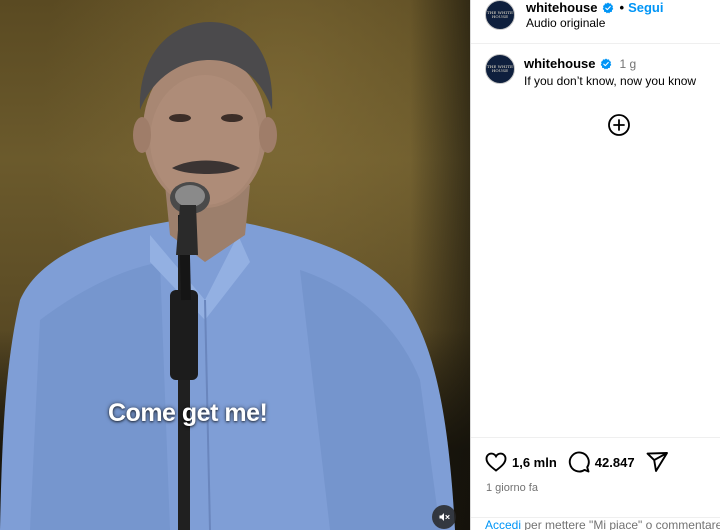 The image size is (720, 530). I want to click on speaker-muted-icon, so click(444, 517).